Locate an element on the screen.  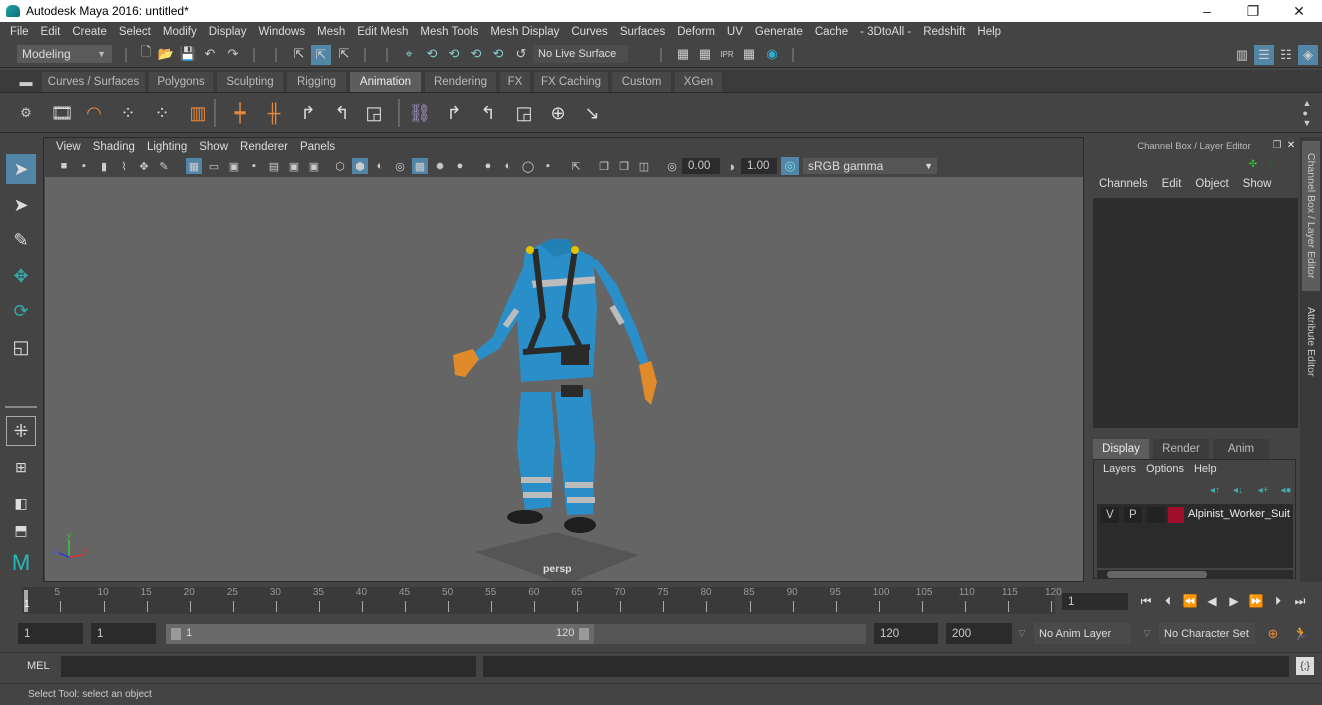
camera-attributes-icon: ▪ is located at coordinates (84, 166).